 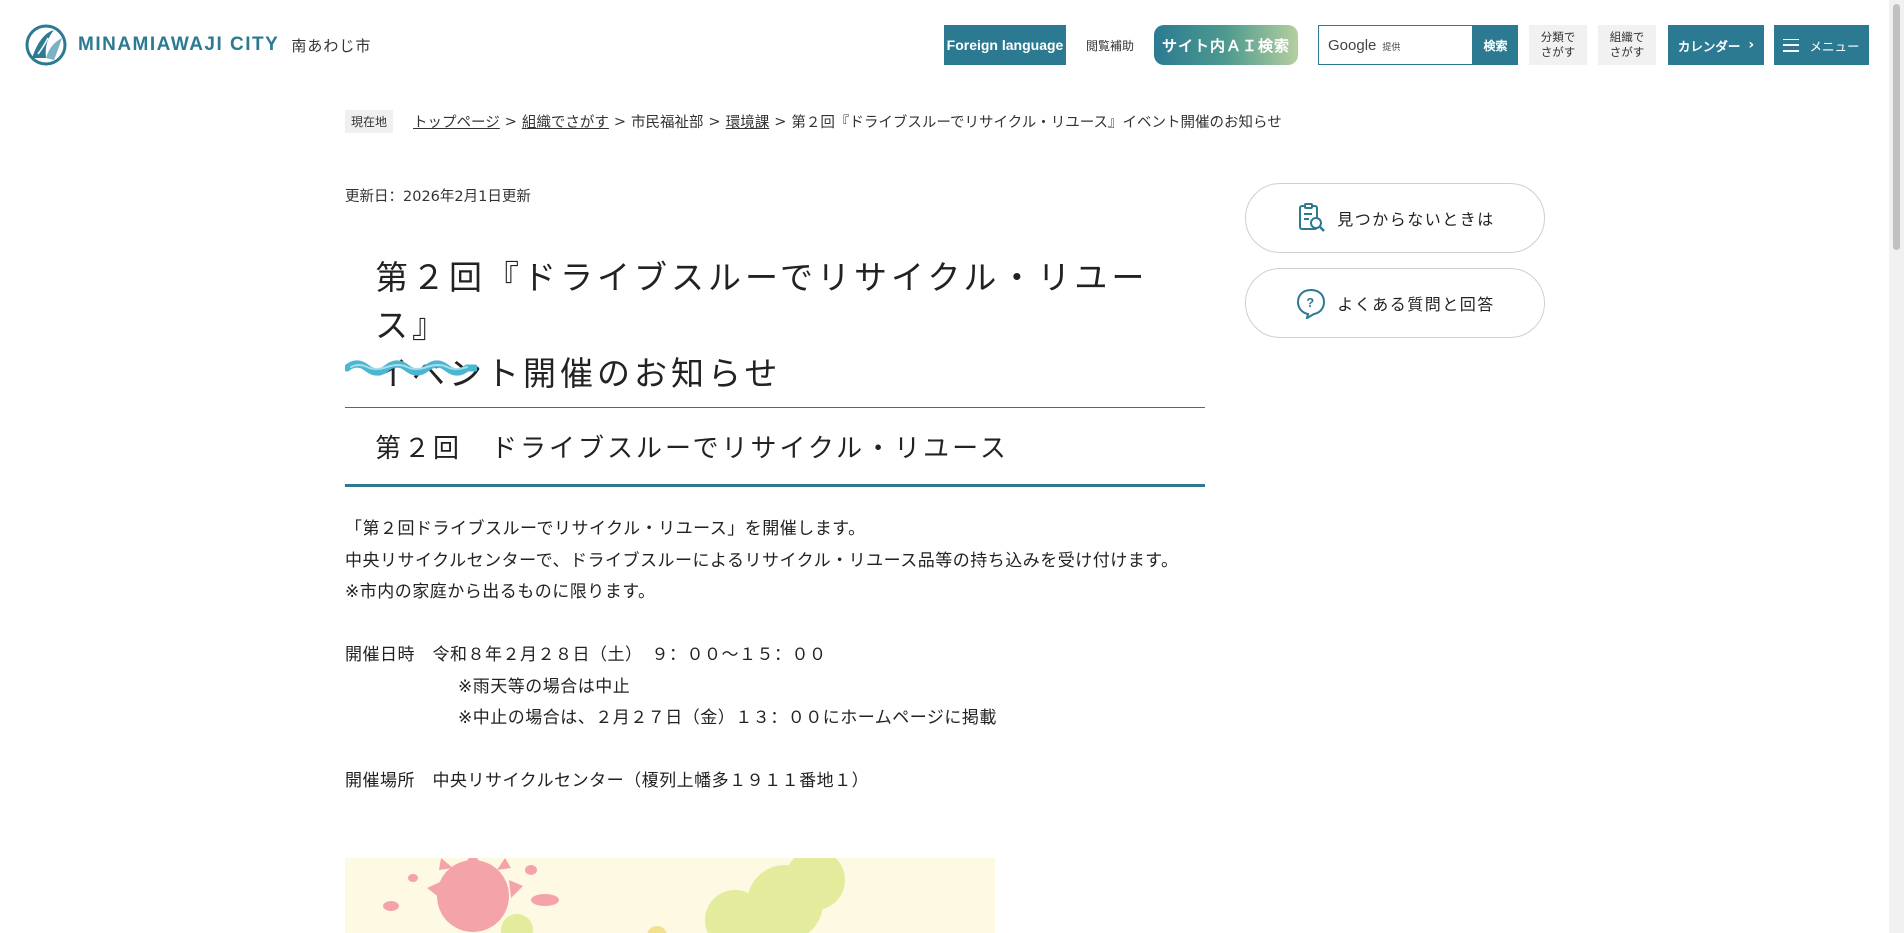 I want to click on flyer-illustration-icon, so click(x=670, y=895).